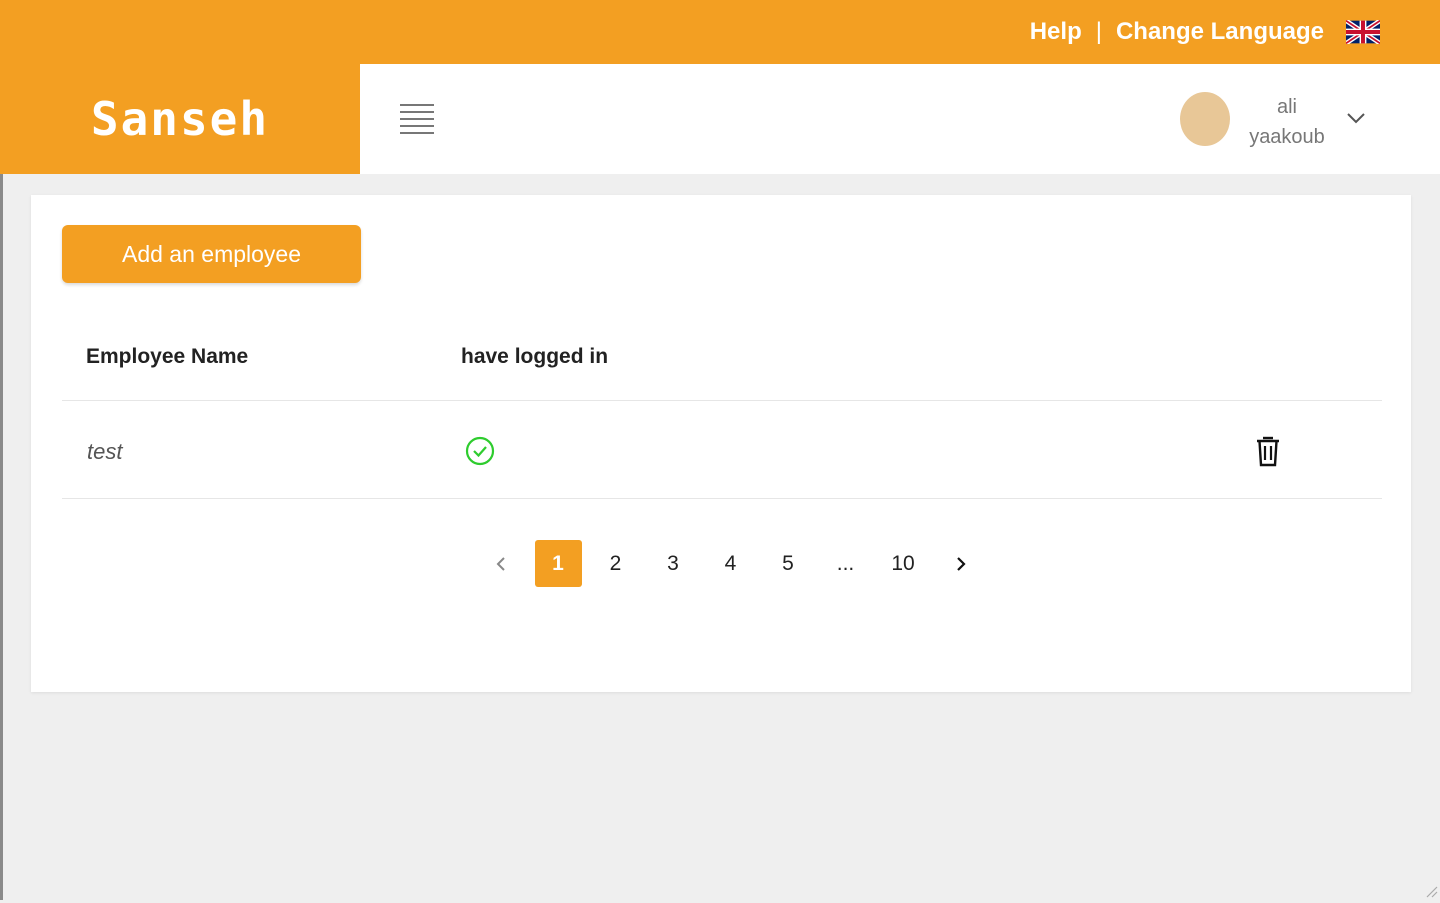  Describe the element at coordinates (1363, 32) in the screenshot. I see `uk-flag-icon` at that location.